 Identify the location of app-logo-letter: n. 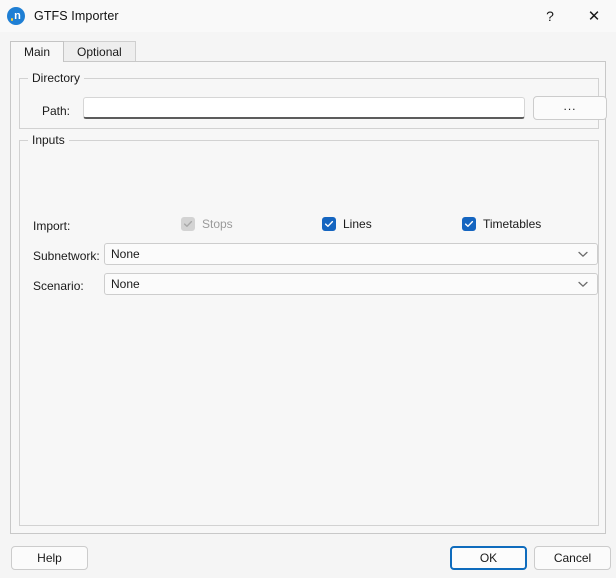
(17, 15).